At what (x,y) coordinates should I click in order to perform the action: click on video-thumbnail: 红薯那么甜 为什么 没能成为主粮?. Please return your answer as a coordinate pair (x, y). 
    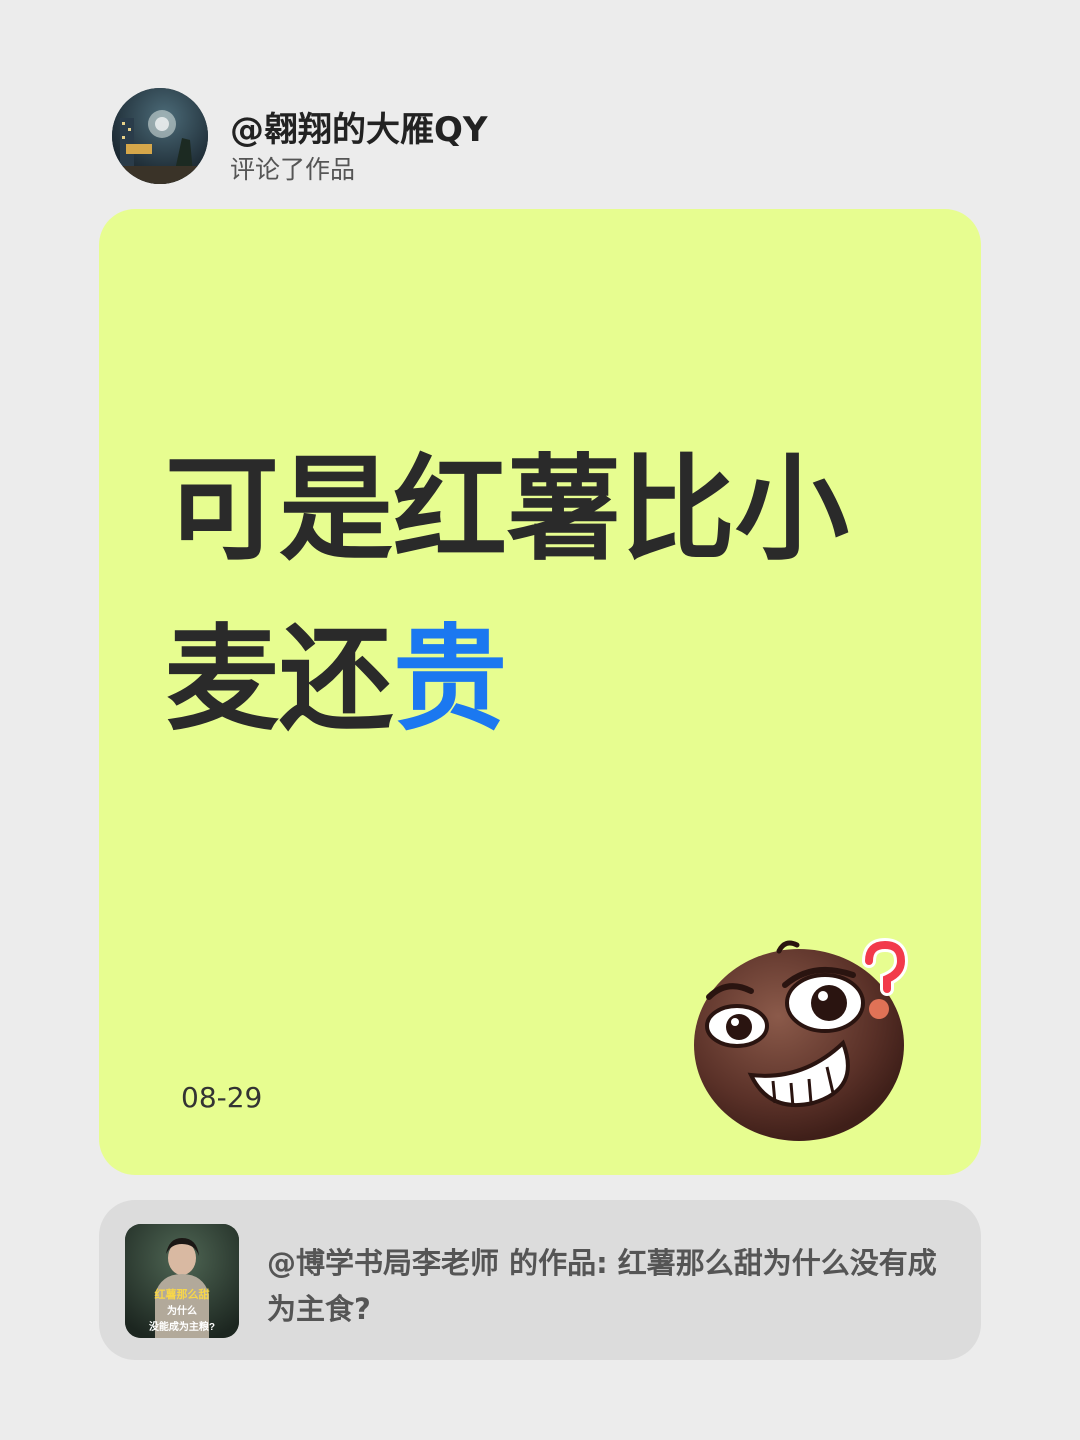
    Looking at the image, I should click on (182, 1281).